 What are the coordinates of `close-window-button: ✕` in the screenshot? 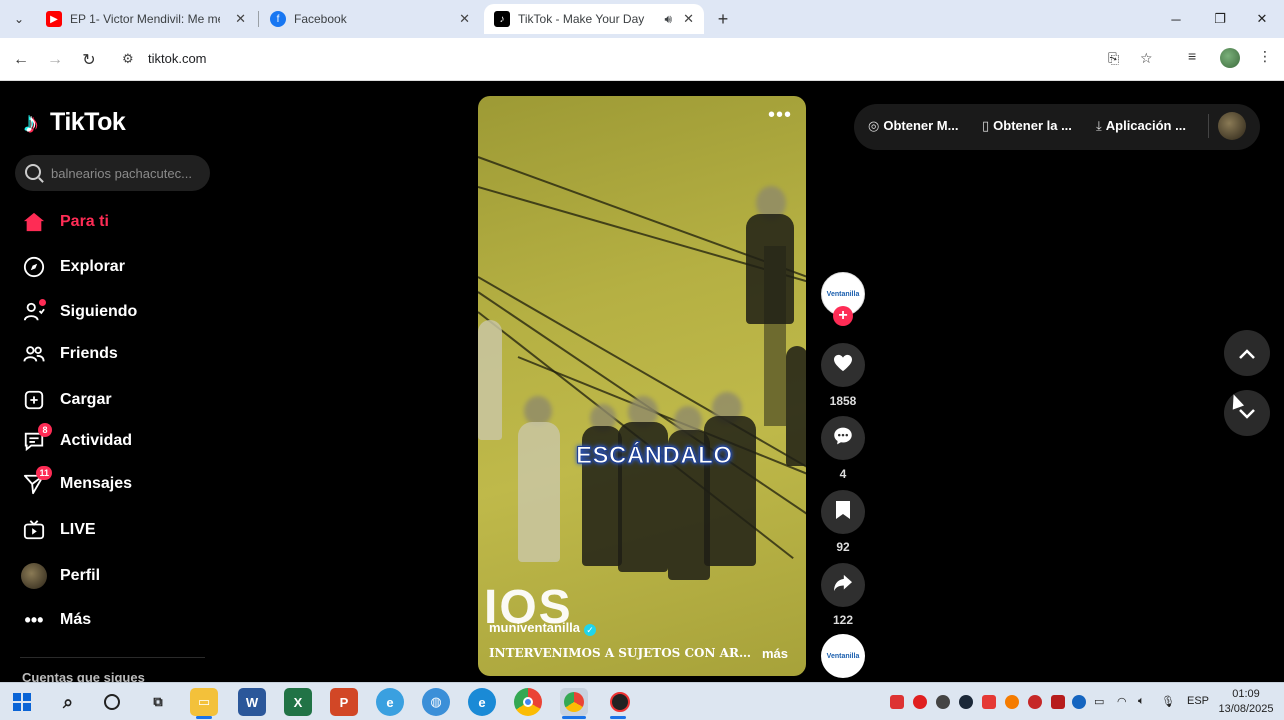 It's located at (1262, 19).